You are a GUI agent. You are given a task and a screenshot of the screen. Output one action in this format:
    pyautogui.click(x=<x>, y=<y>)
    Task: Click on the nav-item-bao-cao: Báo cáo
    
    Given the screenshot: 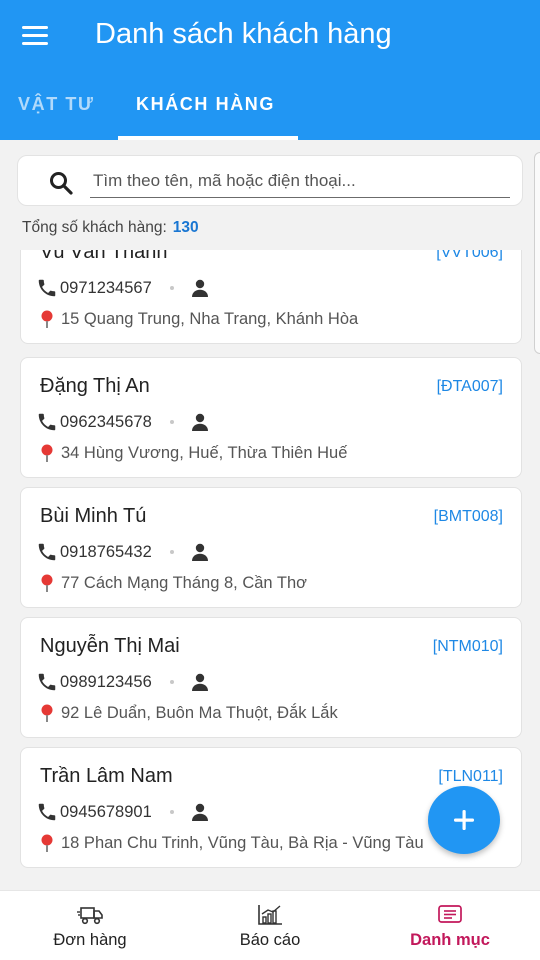 What is the action you would take?
    pyautogui.click(x=270, y=925)
    